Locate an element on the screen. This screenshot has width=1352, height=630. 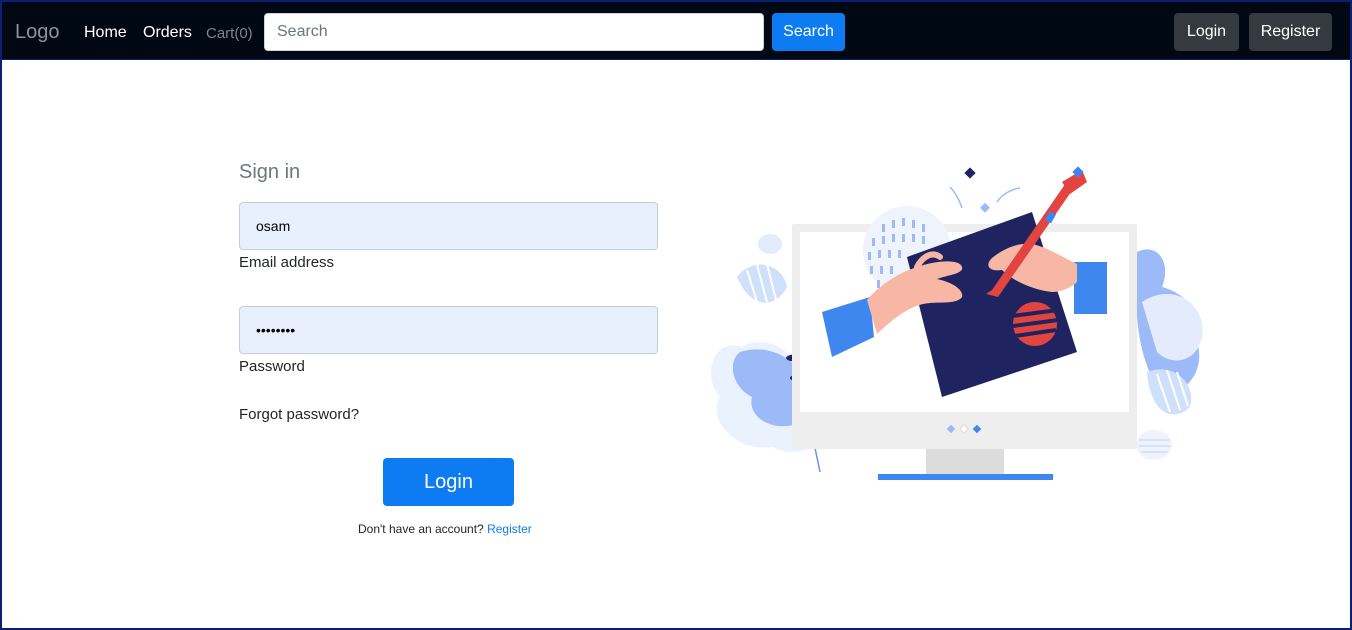
nav-register-button: Register is located at coordinates (1290, 32).